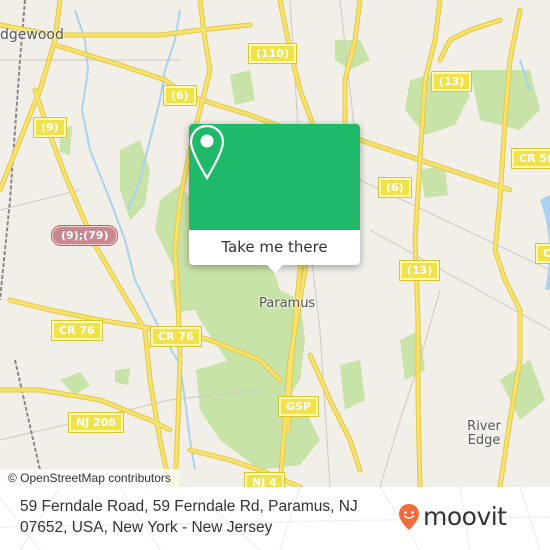  Describe the element at coordinates (50, 127) in the screenshot. I see `road-shield-9: (9)` at that location.